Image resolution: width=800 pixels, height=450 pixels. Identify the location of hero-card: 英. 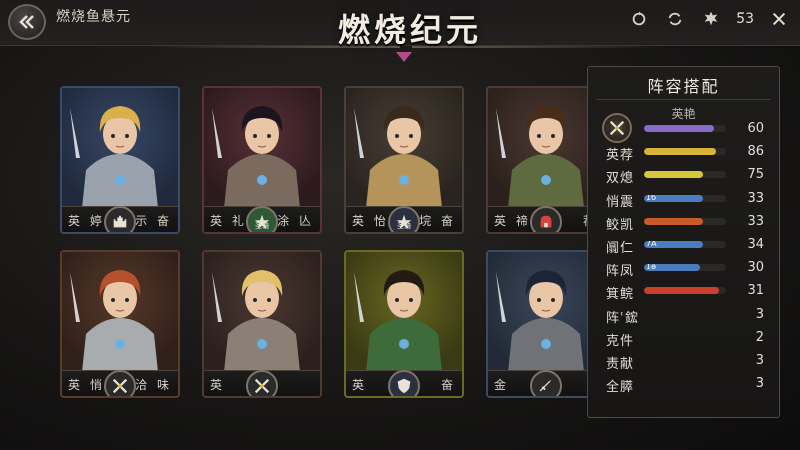
(262, 324).